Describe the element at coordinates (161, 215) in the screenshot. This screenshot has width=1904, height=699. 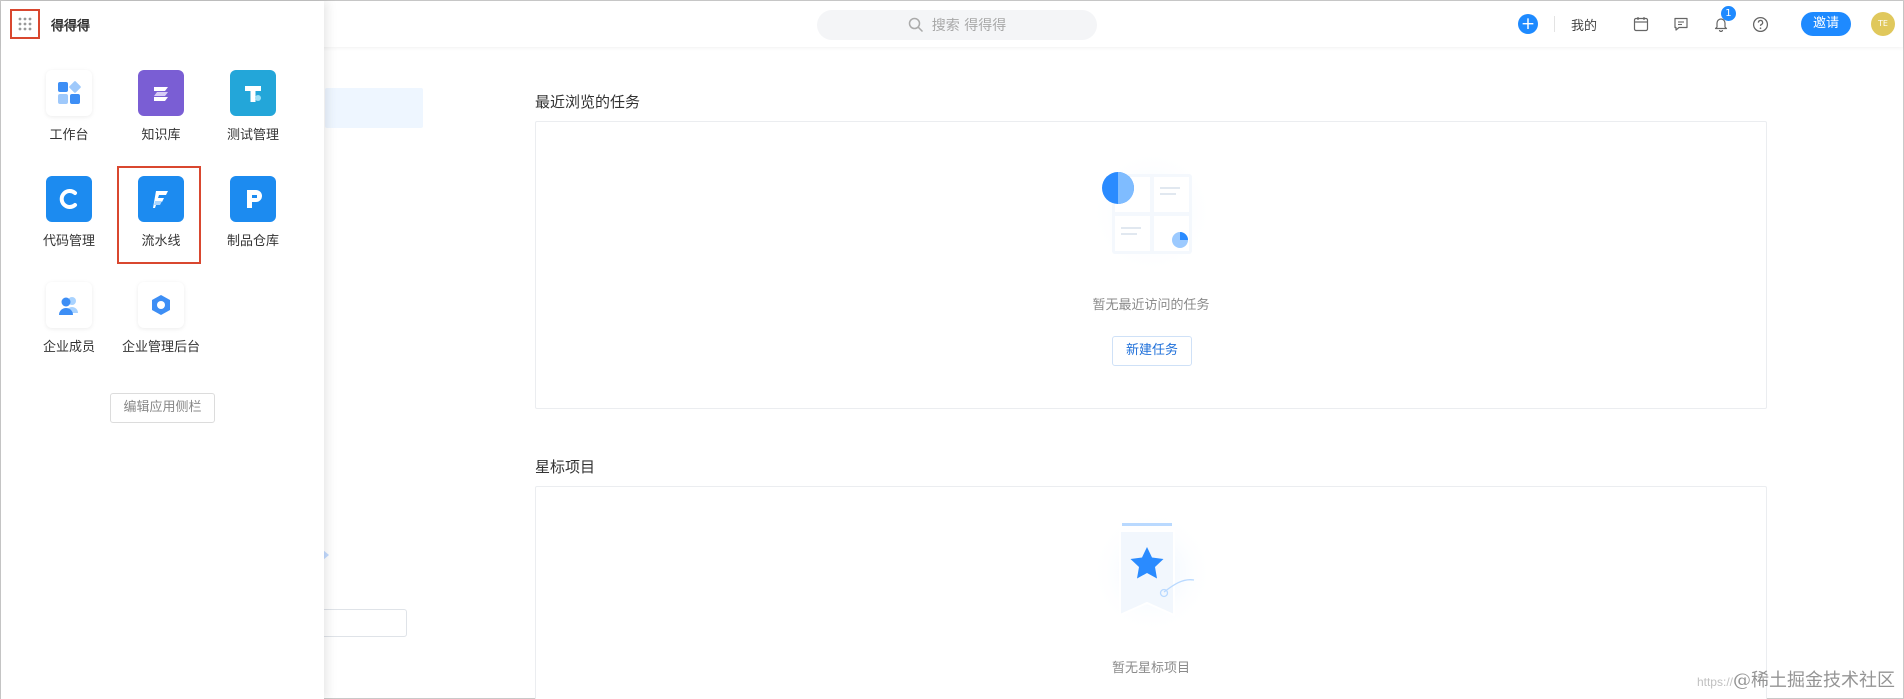
I see `app-pipeline: 流水线` at that location.